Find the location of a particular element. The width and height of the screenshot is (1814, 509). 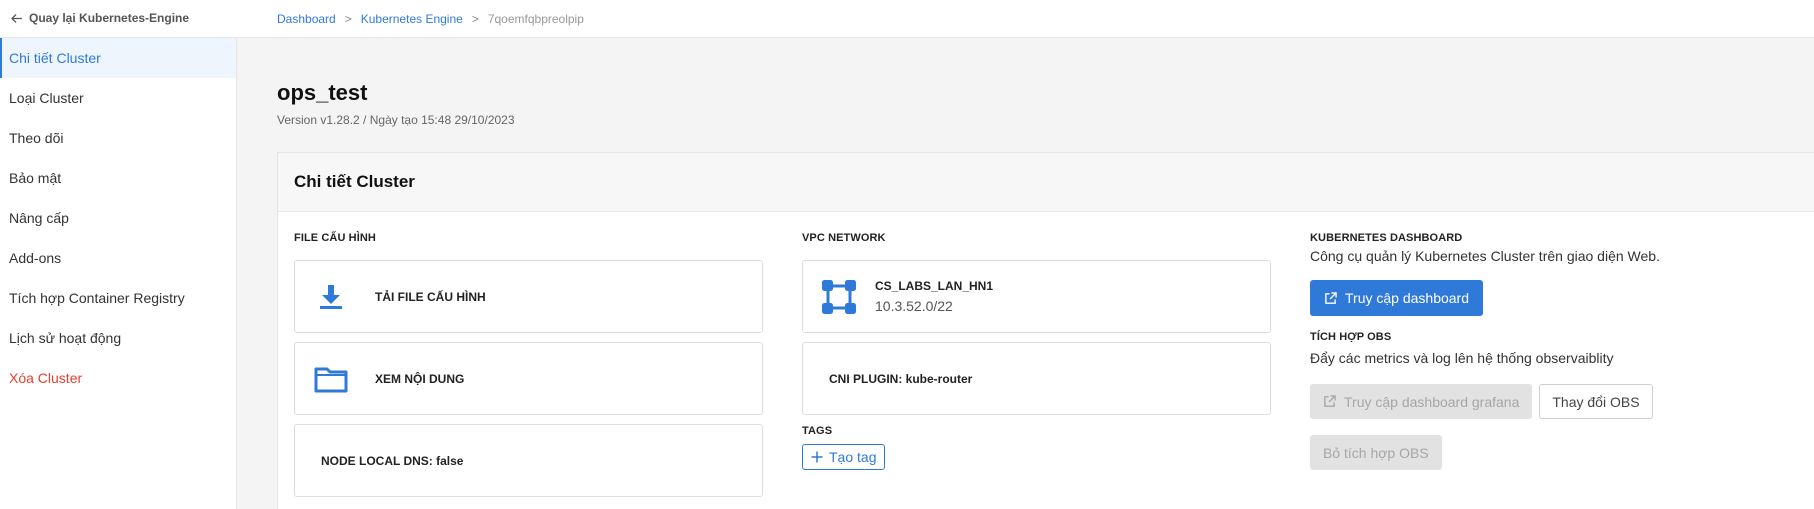

sidebar-item-security: Bảo mật is located at coordinates (118, 178).